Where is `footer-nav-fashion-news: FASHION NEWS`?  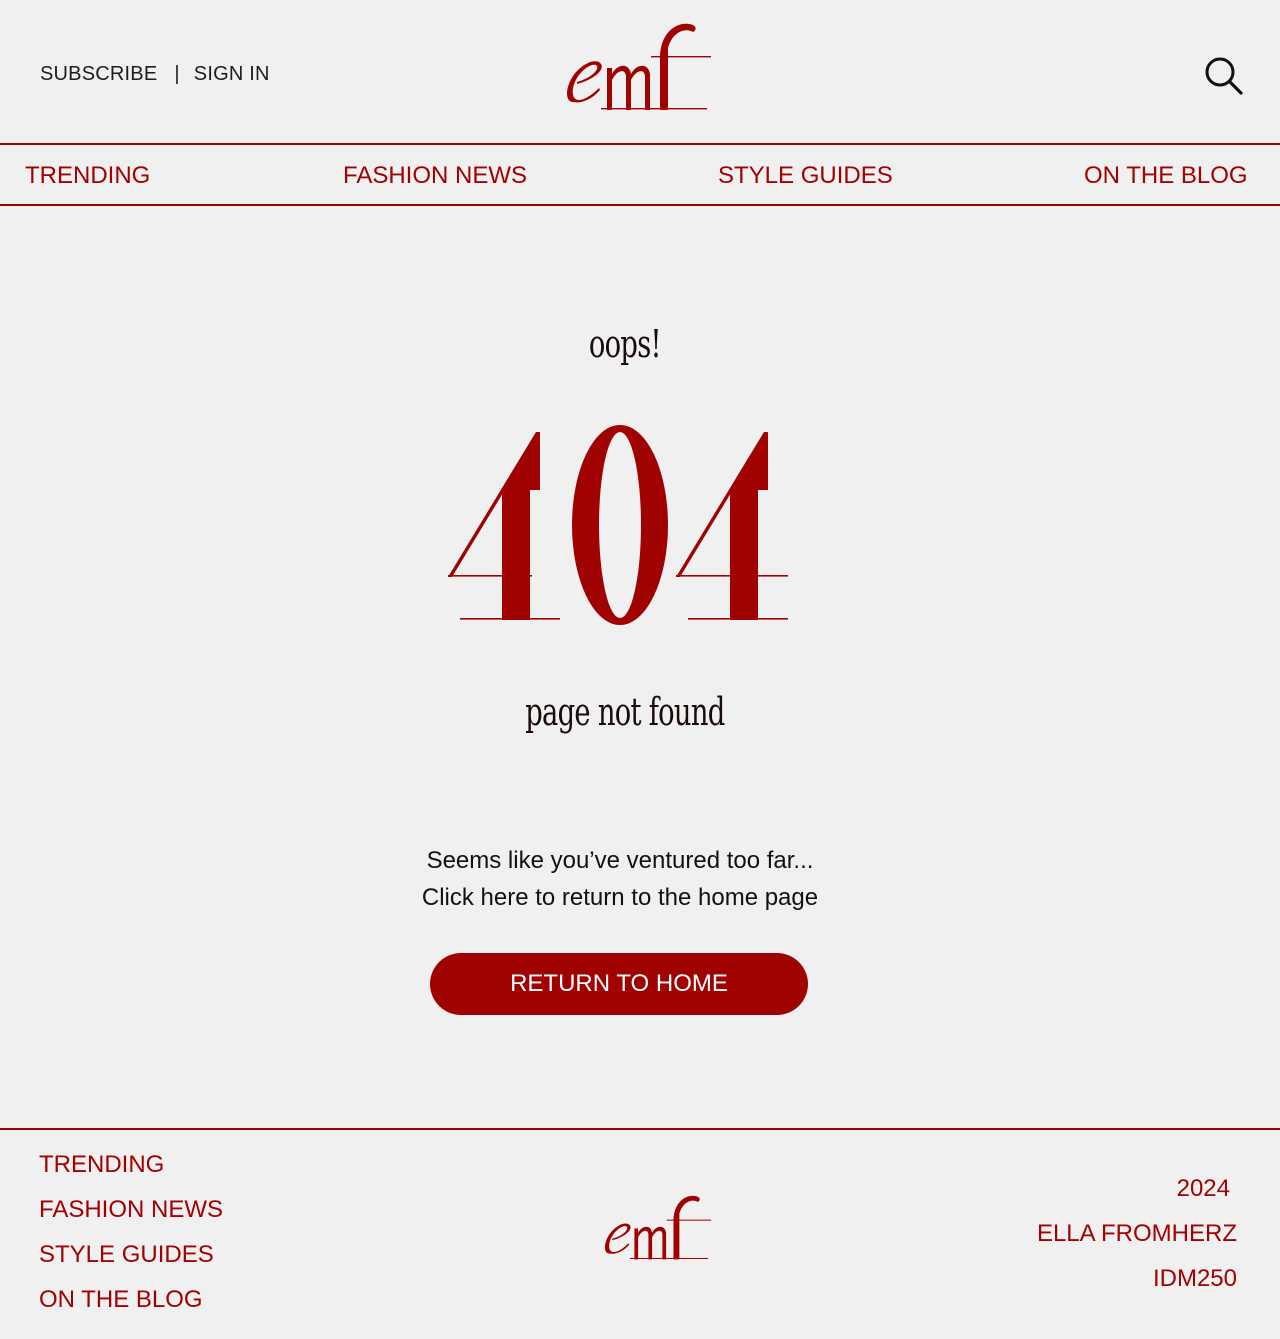 footer-nav-fashion-news: FASHION NEWS is located at coordinates (131, 1210).